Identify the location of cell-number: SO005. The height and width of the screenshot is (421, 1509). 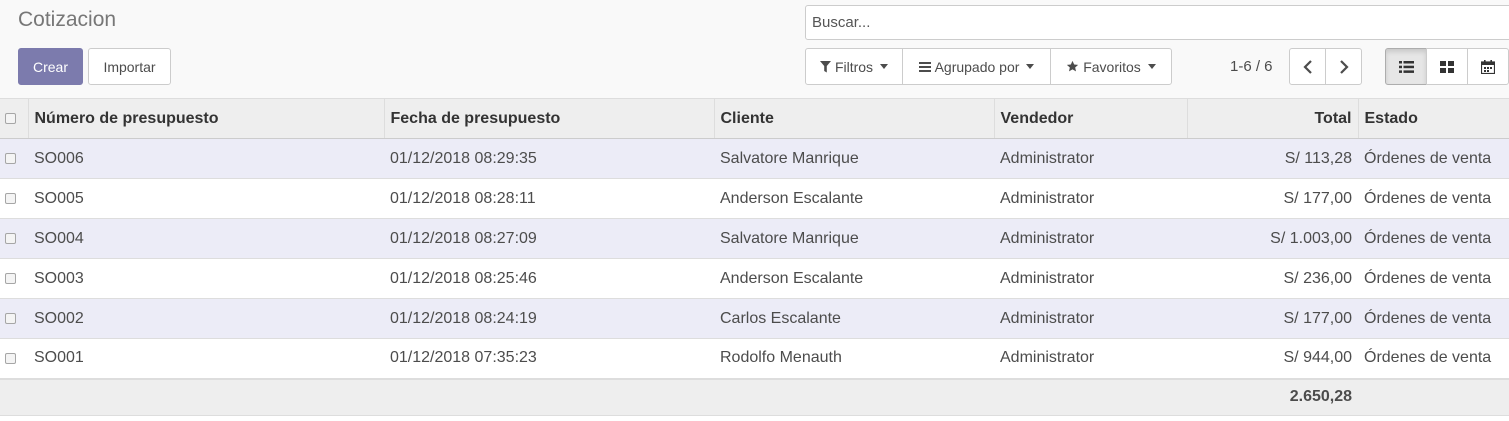
(206, 198).